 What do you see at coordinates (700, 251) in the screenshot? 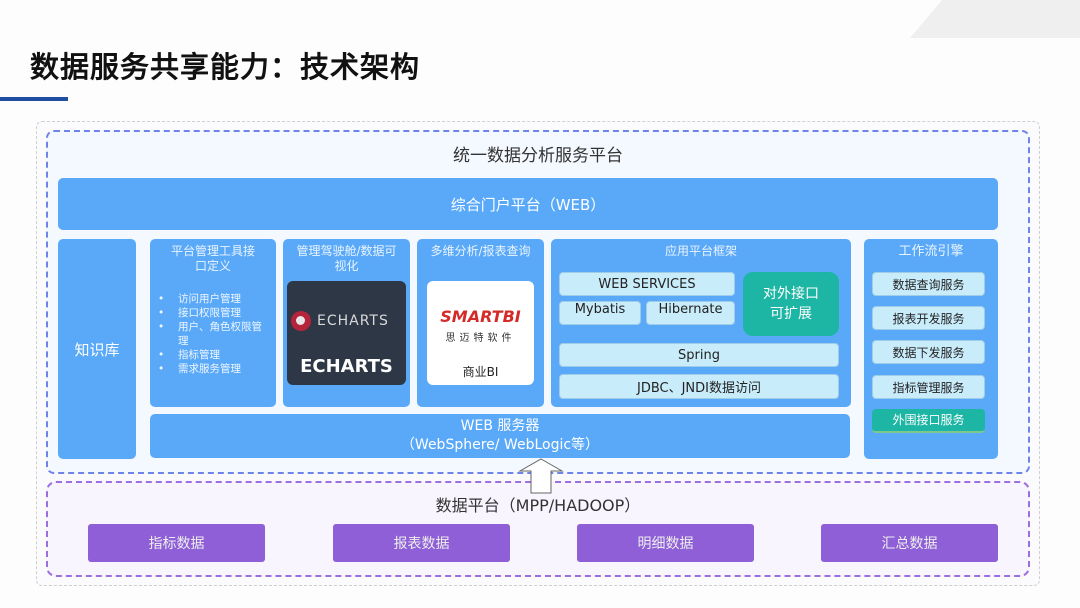
I see `app-framework-heading: 应用平台框架` at bounding box center [700, 251].